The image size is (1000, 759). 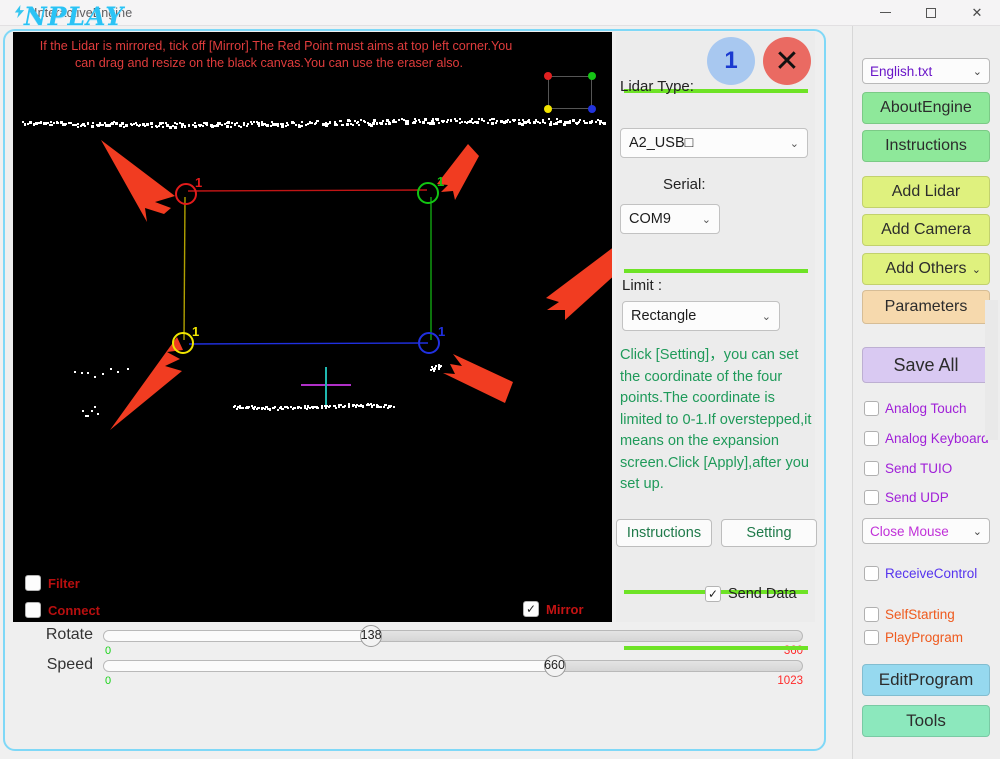 I want to click on sidebar-button-add-lidar: Add Lidar, so click(x=926, y=192).